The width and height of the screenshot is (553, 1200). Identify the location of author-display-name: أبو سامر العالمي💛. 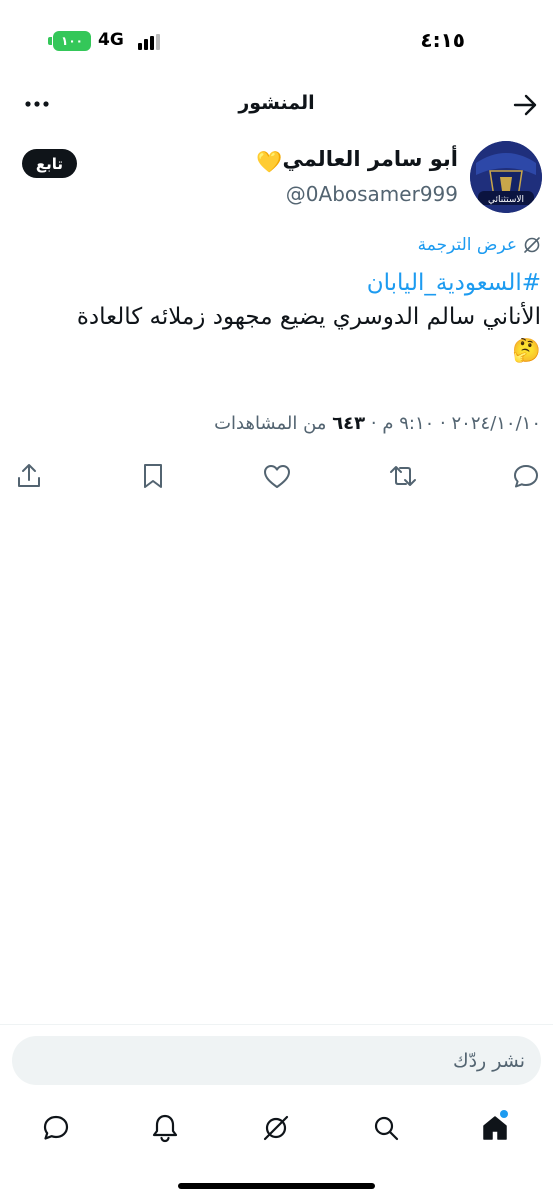
(355, 161).